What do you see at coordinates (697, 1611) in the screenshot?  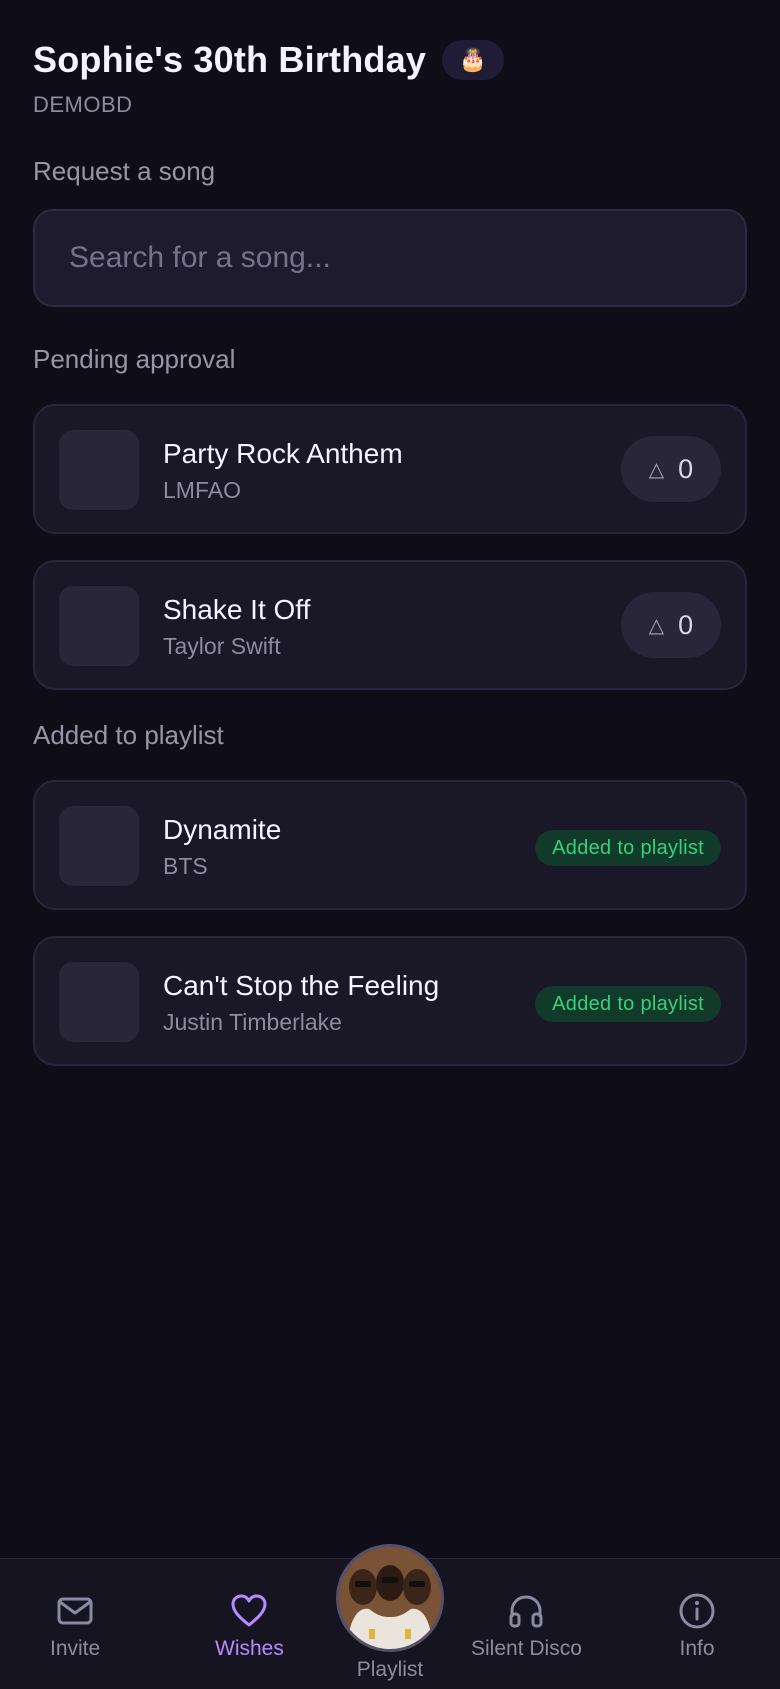 I see `info-icon` at bounding box center [697, 1611].